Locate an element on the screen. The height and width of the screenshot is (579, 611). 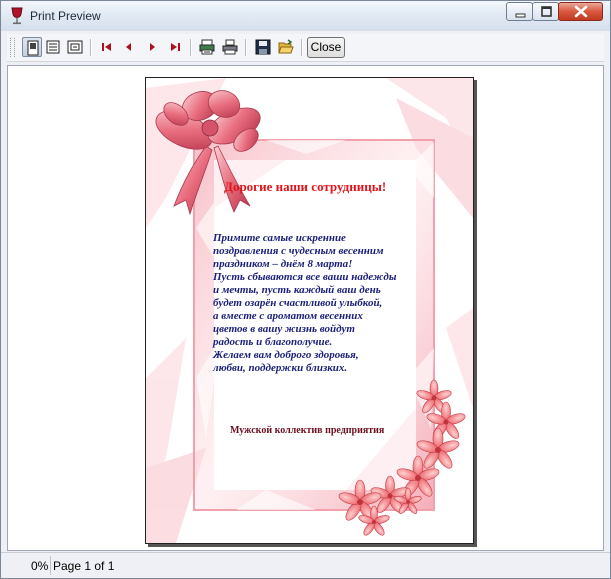
close-icon is located at coordinates (581, 11).